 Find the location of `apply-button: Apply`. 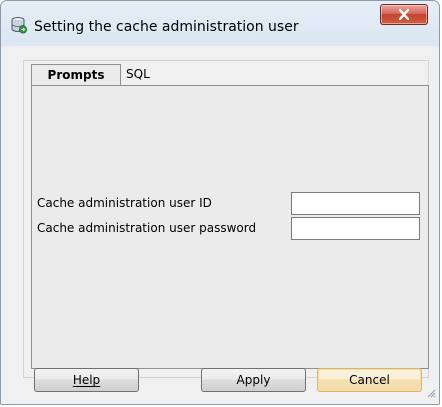

apply-button: Apply is located at coordinates (253, 380).